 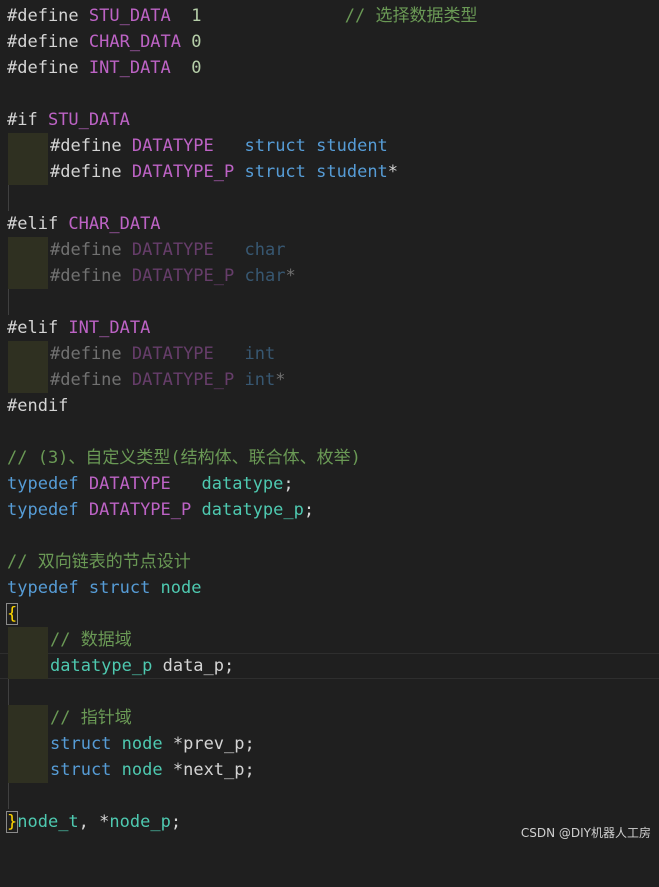 I want to click on variable: prev_p, so click(x=214, y=744).